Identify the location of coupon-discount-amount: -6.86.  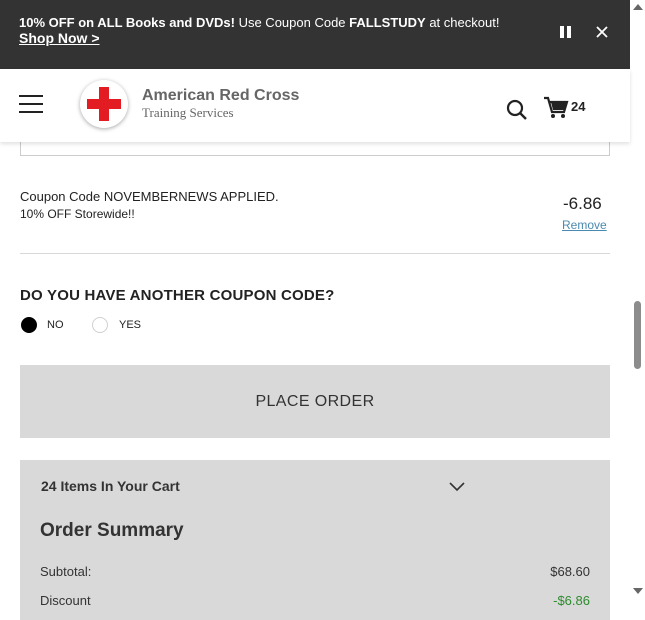
(582, 203).